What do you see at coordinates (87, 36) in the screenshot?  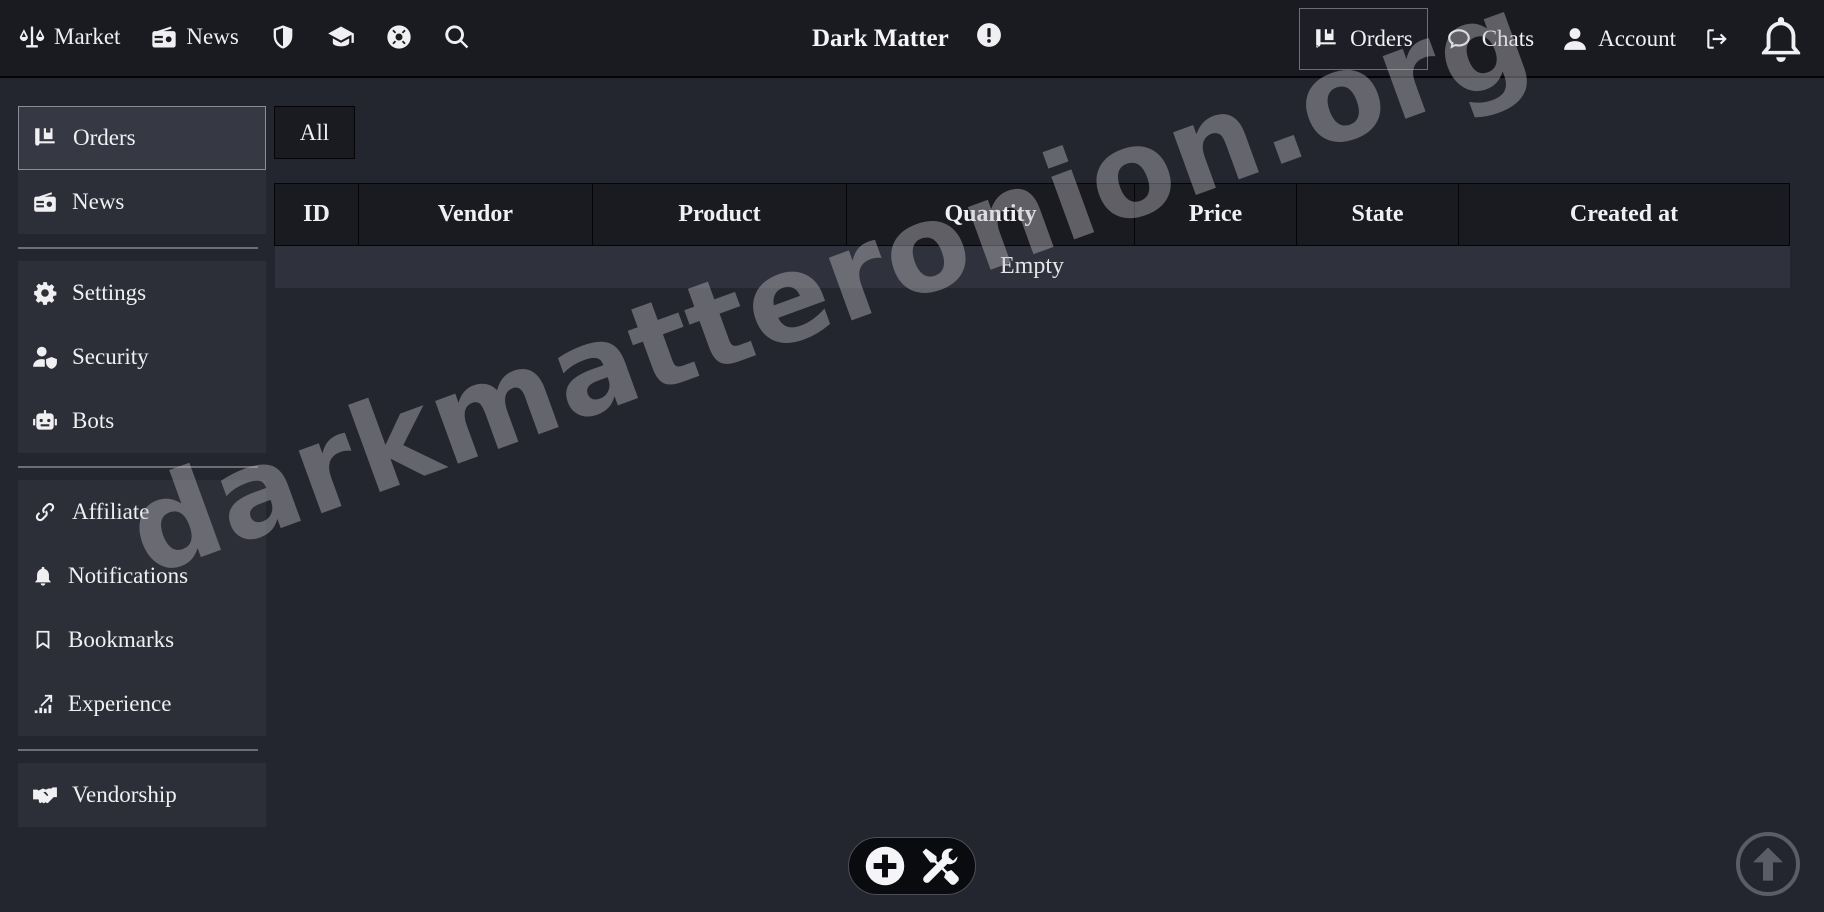 I see `nav-market-label: Market` at bounding box center [87, 36].